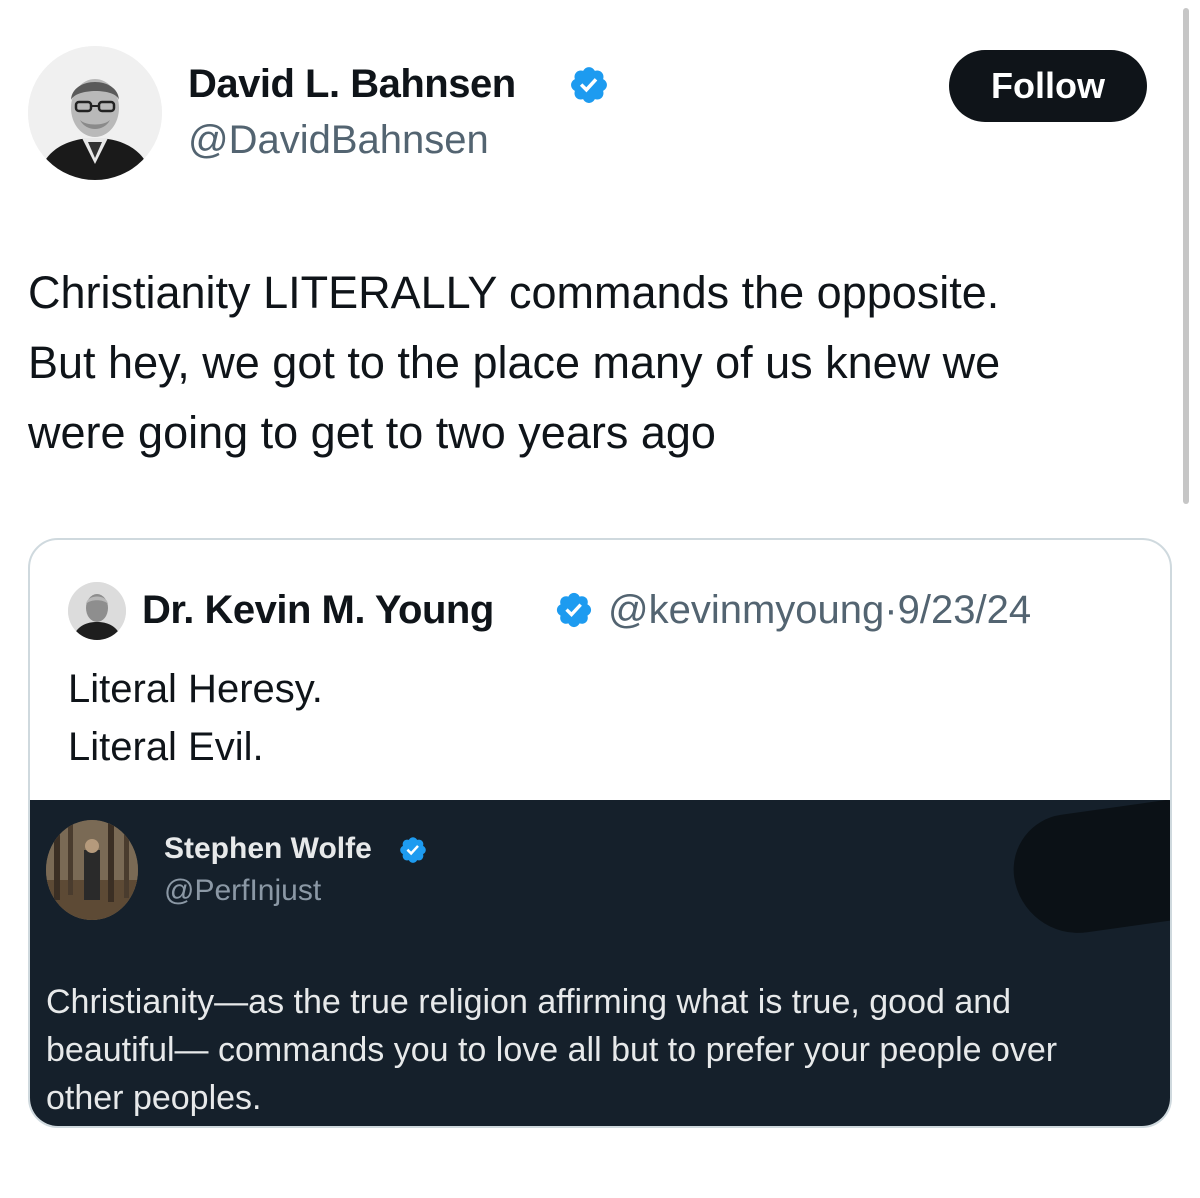 The image size is (1200, 1198). What do you see at coordinates (372, 432) in the screenshot?
I see `tweet-text-line: were going to get to two years ago` at bounding box center [372, 432].